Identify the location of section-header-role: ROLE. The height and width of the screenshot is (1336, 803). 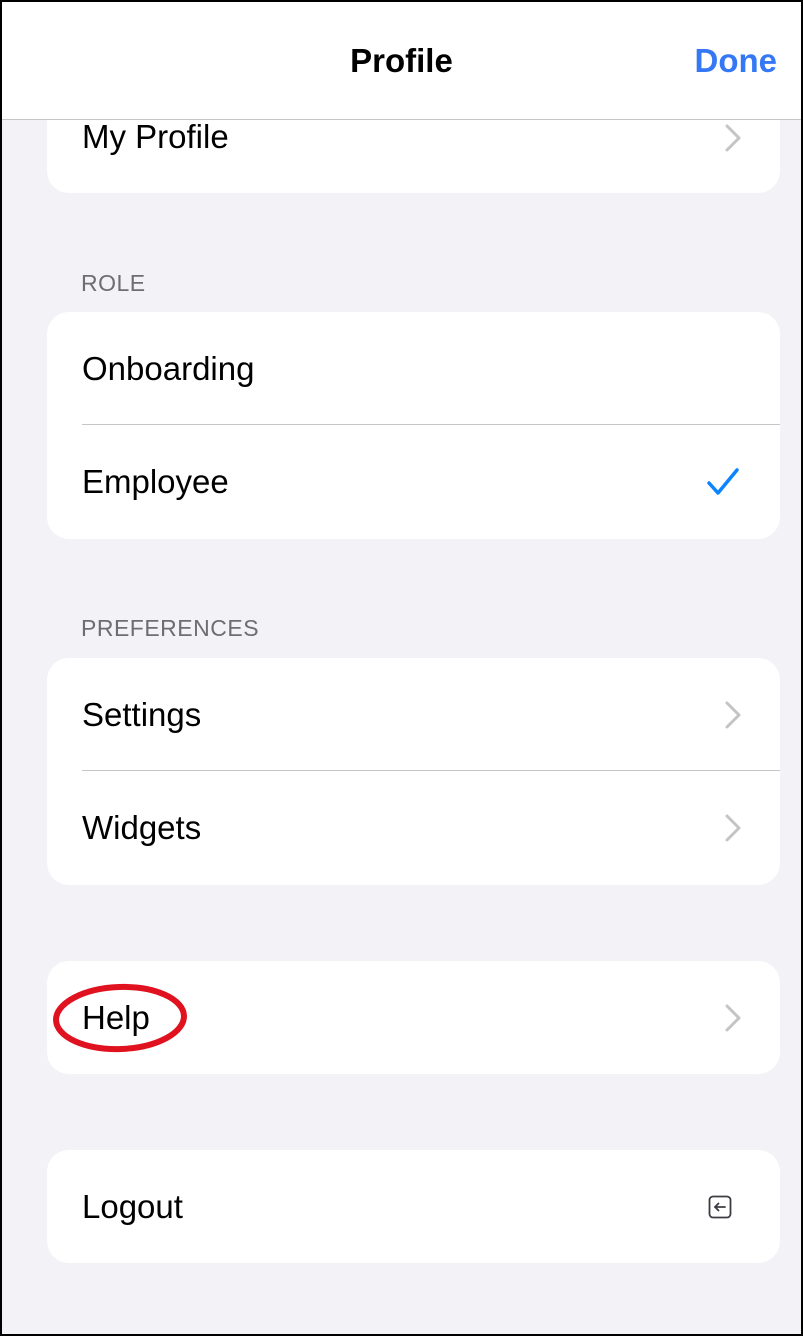
(113, 283).